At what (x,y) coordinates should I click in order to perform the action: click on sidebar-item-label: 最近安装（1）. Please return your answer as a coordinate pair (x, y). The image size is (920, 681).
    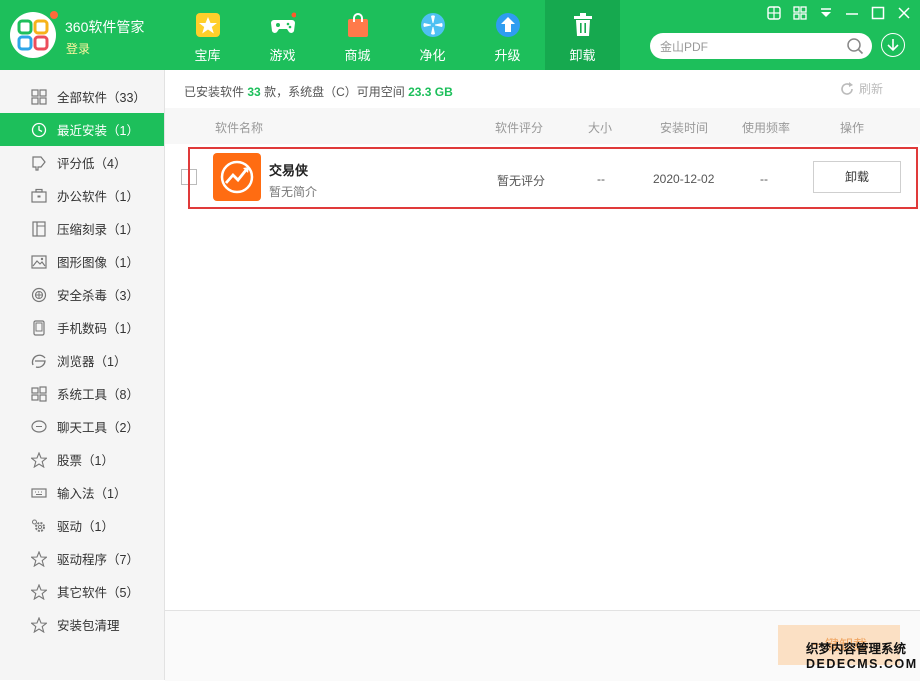
    Looking at the image, I should click on (98, 131).